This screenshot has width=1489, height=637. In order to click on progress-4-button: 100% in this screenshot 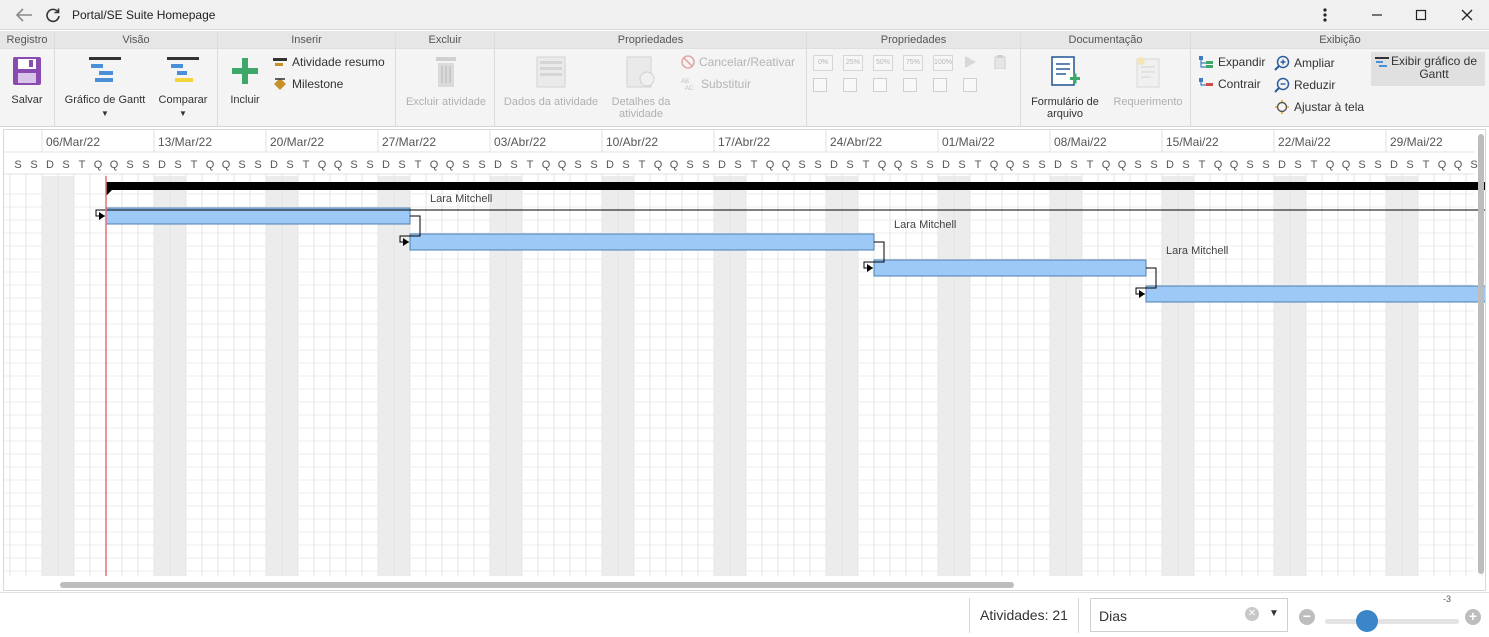, I will do `click(943, 63)`.